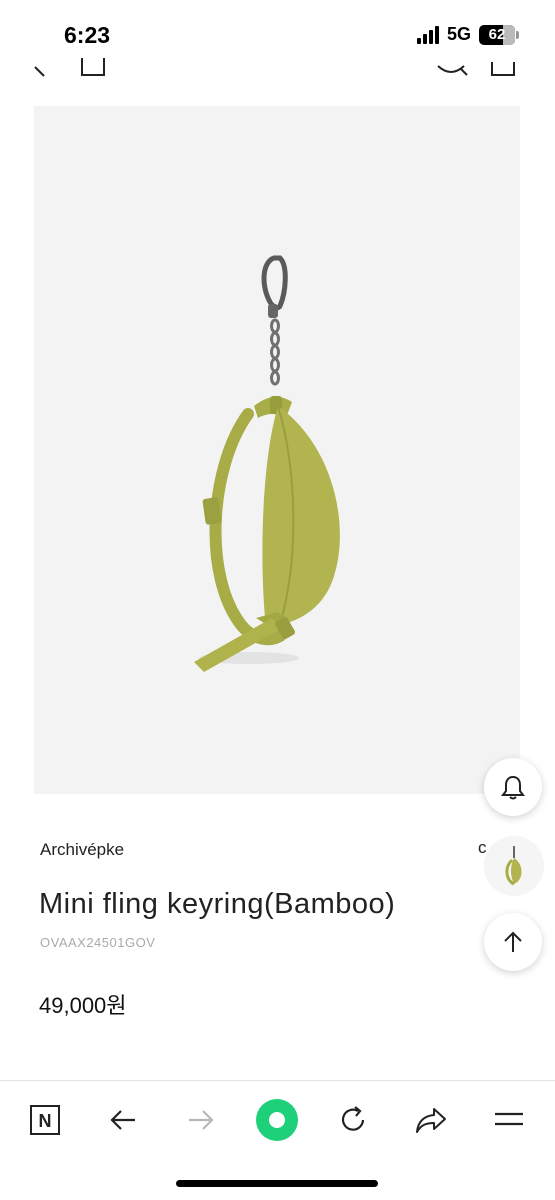 The width and height of the screenshot is (555, 1200). Describe the element at coordinates (277, 30) in the screenshot. I see `status-bar: 6:23 5G 62` at that location.